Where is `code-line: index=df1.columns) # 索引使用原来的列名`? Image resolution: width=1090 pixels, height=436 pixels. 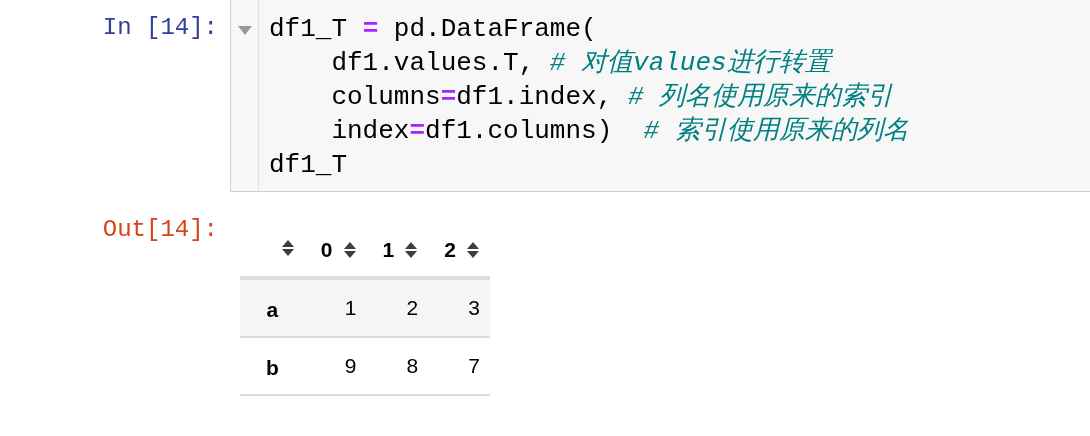
code-line: index=df1.columns) # 索引使用原来的列名 is located at coordinates (619, 131).